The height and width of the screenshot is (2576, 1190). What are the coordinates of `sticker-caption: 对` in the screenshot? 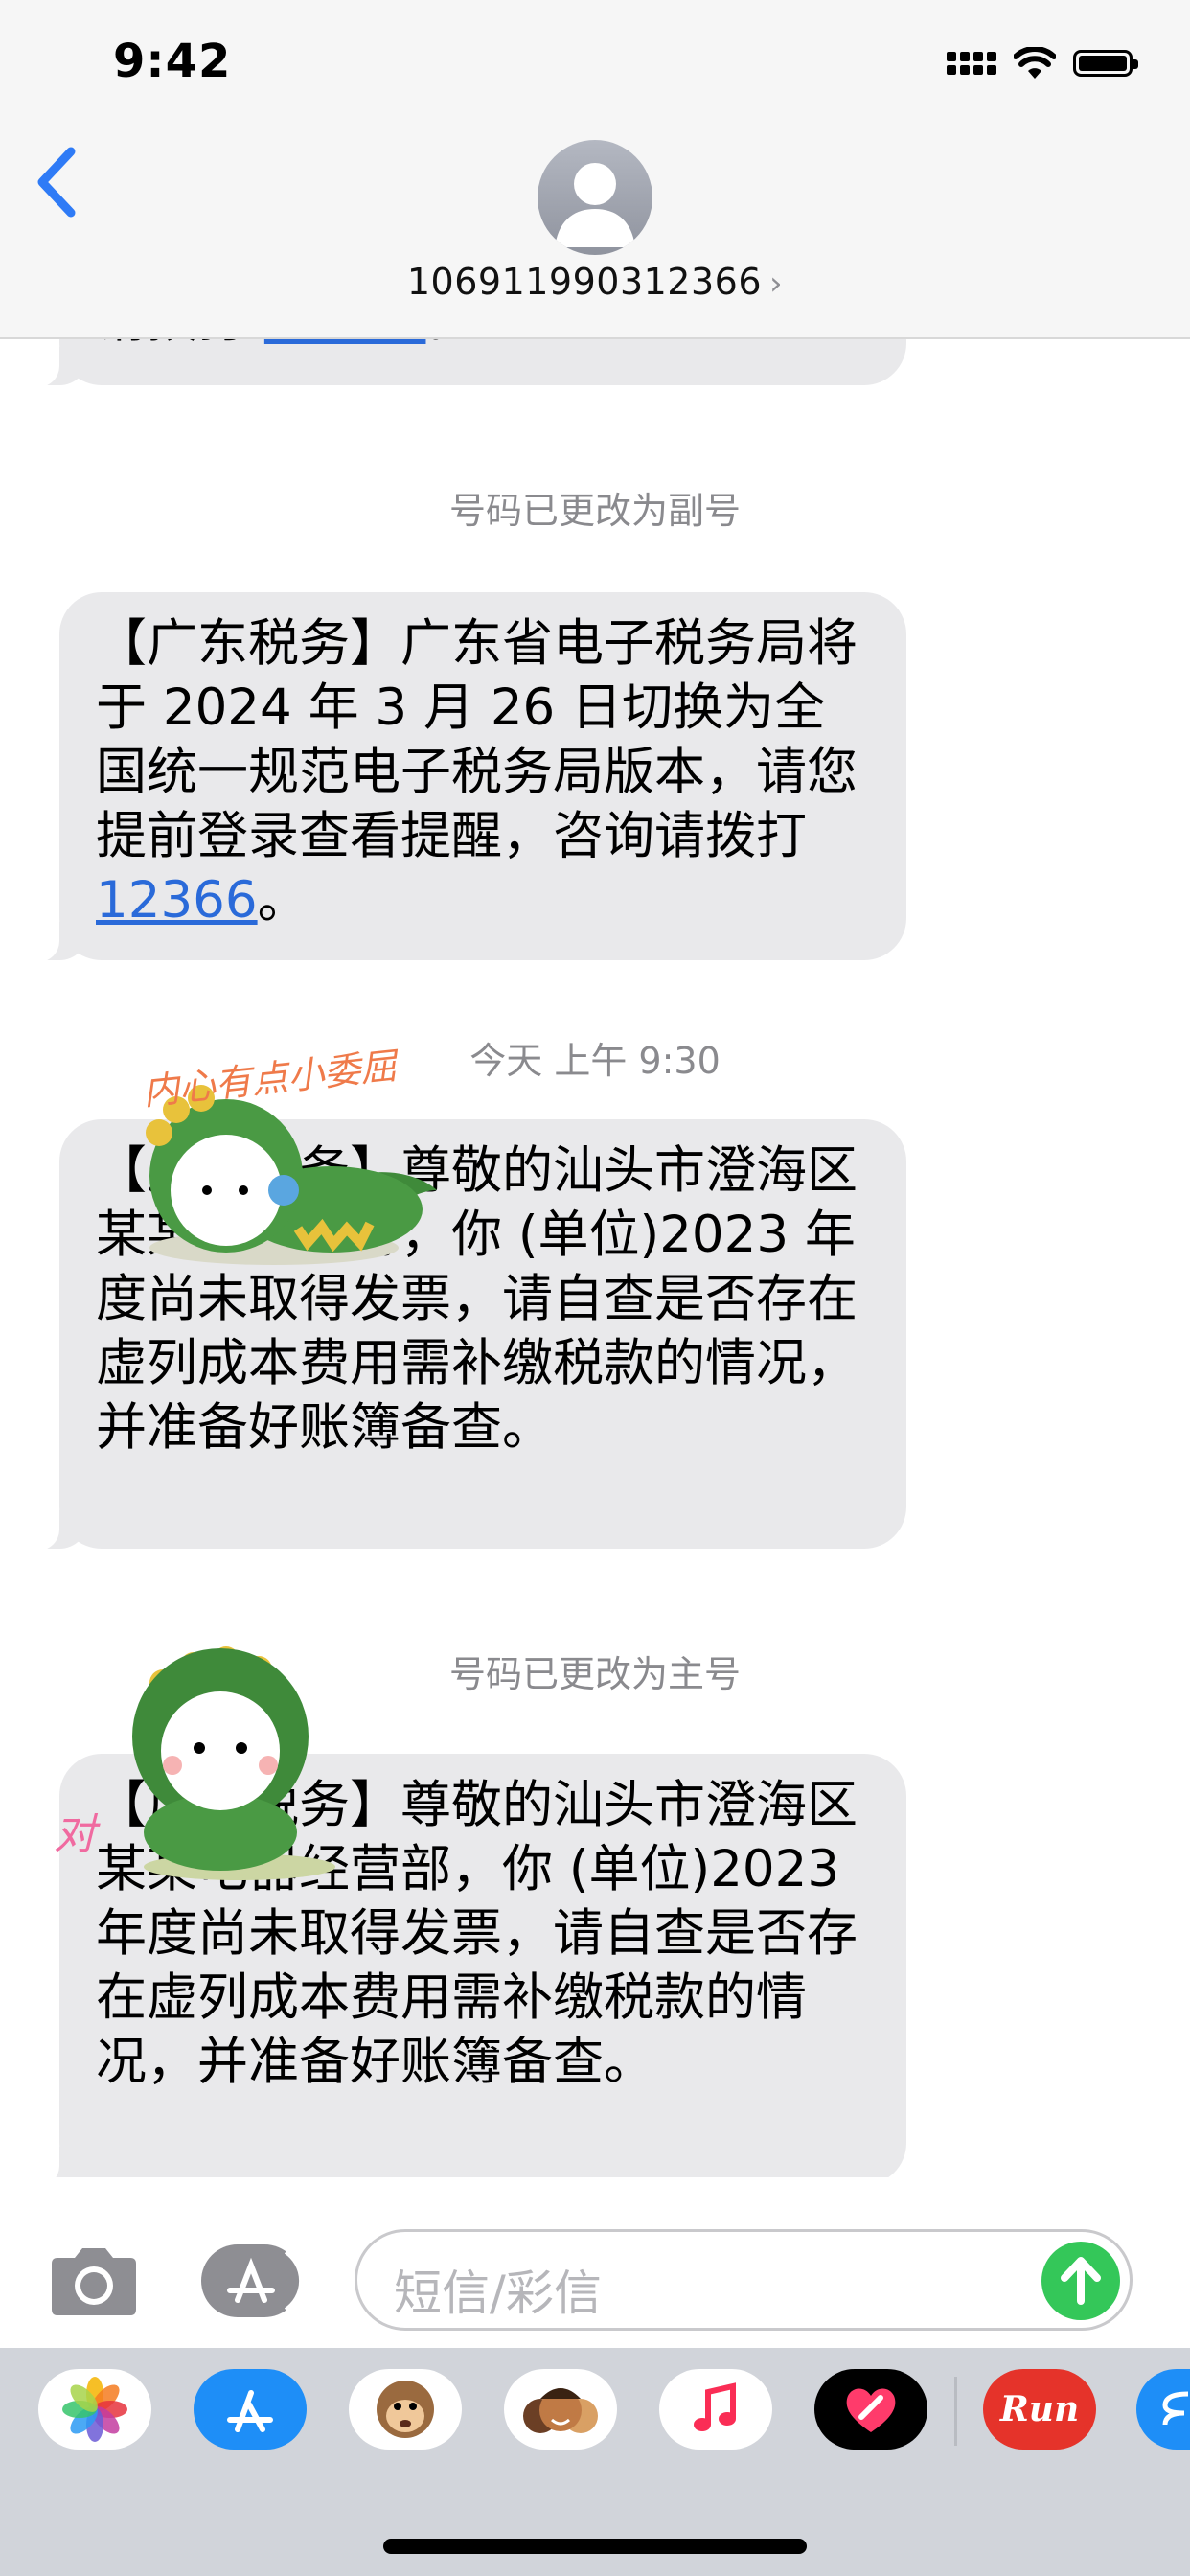 It's located at (75, 1834).